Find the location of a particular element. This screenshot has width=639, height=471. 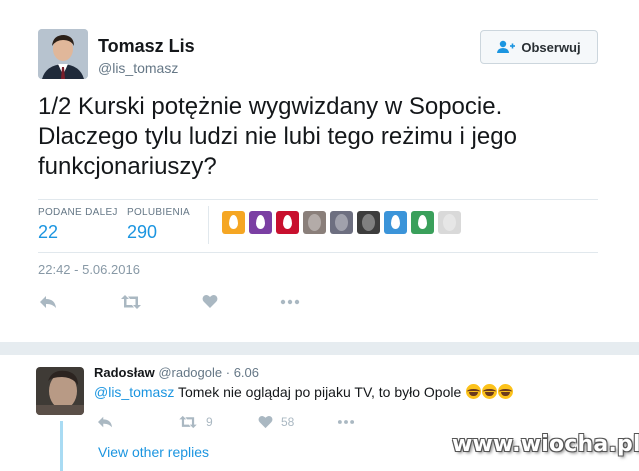

reply-timestamp: 6.06 is located at coordinates (246, 372).